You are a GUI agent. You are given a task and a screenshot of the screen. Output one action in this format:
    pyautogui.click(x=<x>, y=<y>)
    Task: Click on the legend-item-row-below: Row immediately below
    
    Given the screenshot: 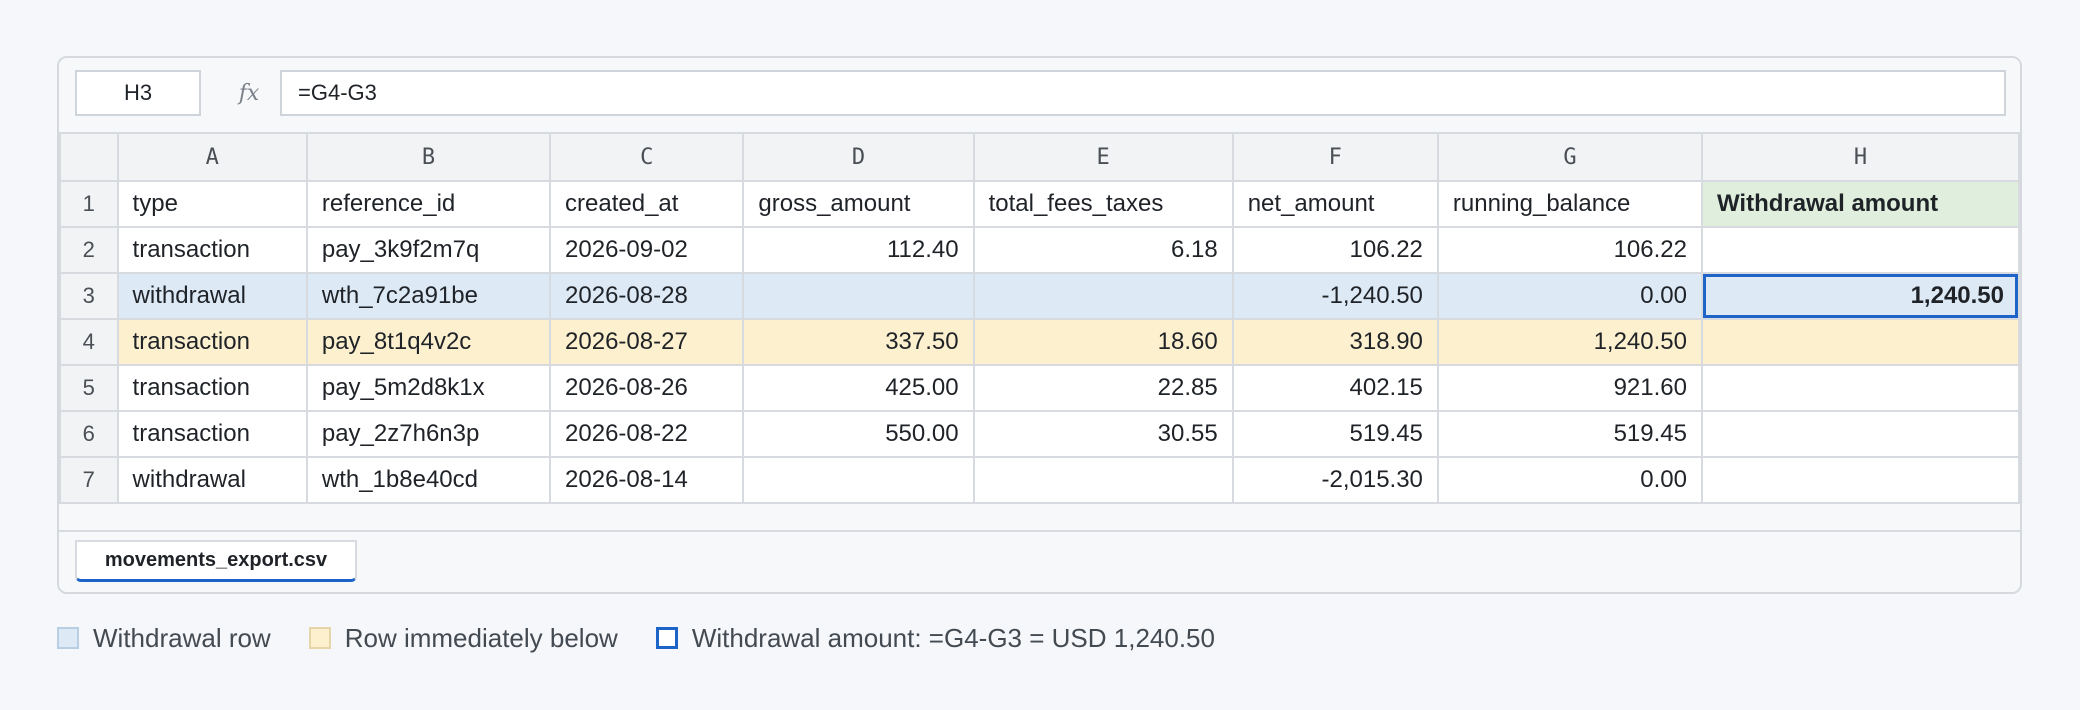 What is the action you would take?
    pyautogui.click(x=463, y=638)
    